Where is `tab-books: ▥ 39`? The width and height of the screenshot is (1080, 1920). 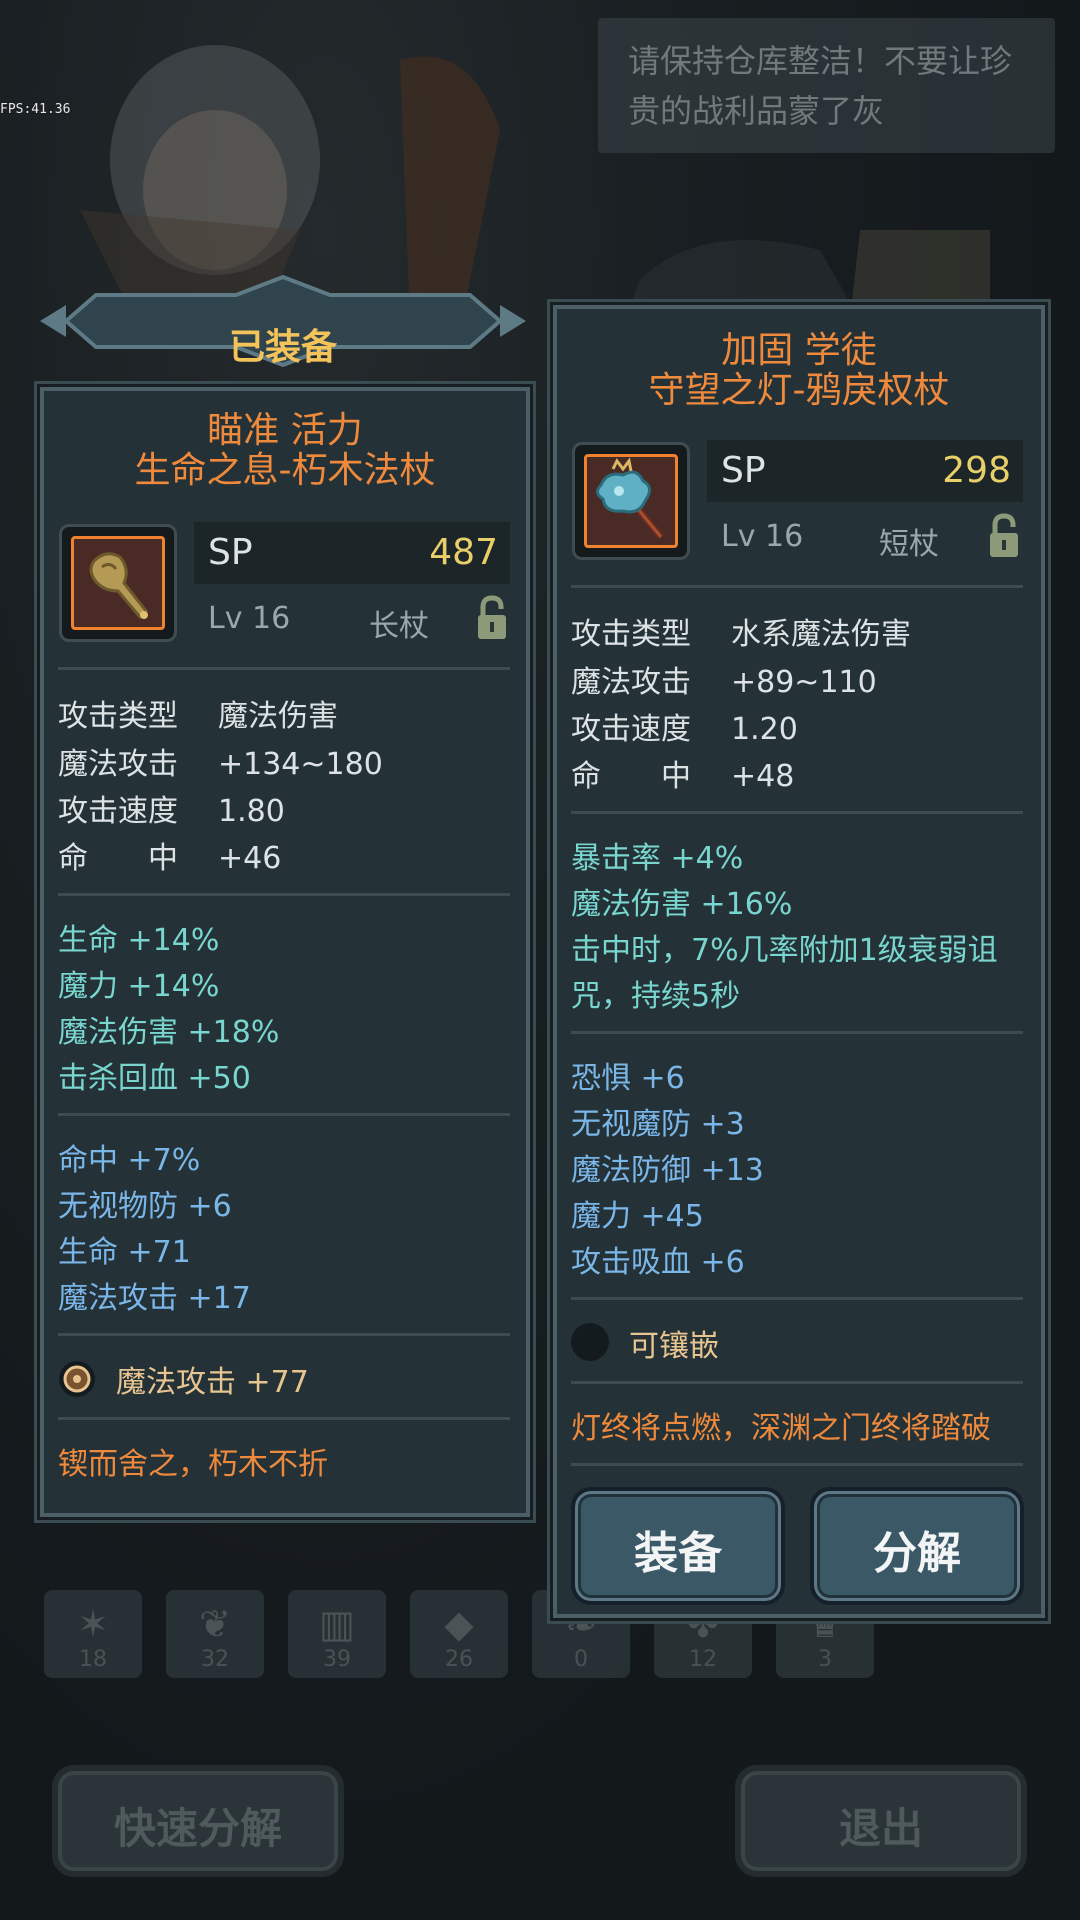 tab-books: ▥ 39 is located at coordinates (337, 1634).